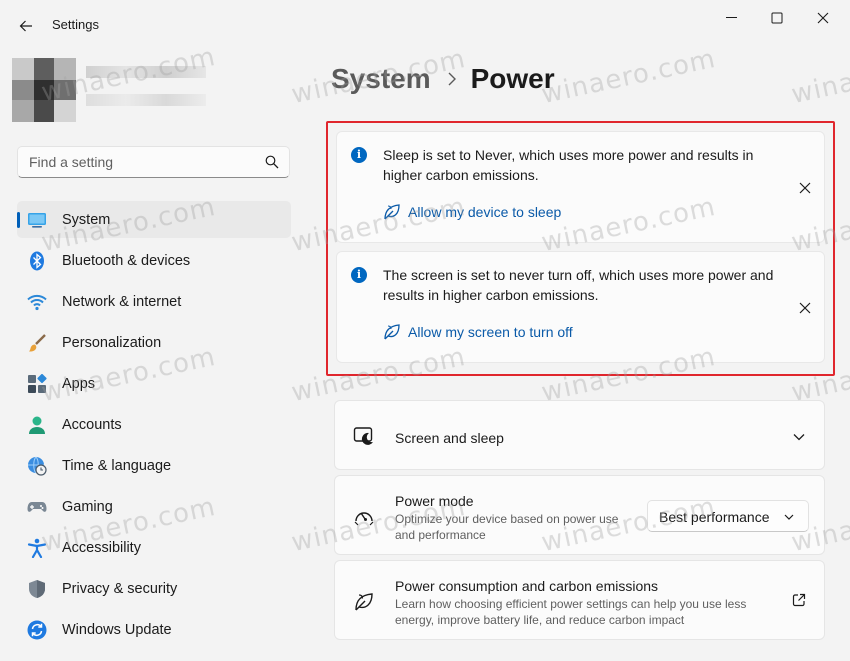  I want to click on breadcrumb-parent: System, so click(381, 79).